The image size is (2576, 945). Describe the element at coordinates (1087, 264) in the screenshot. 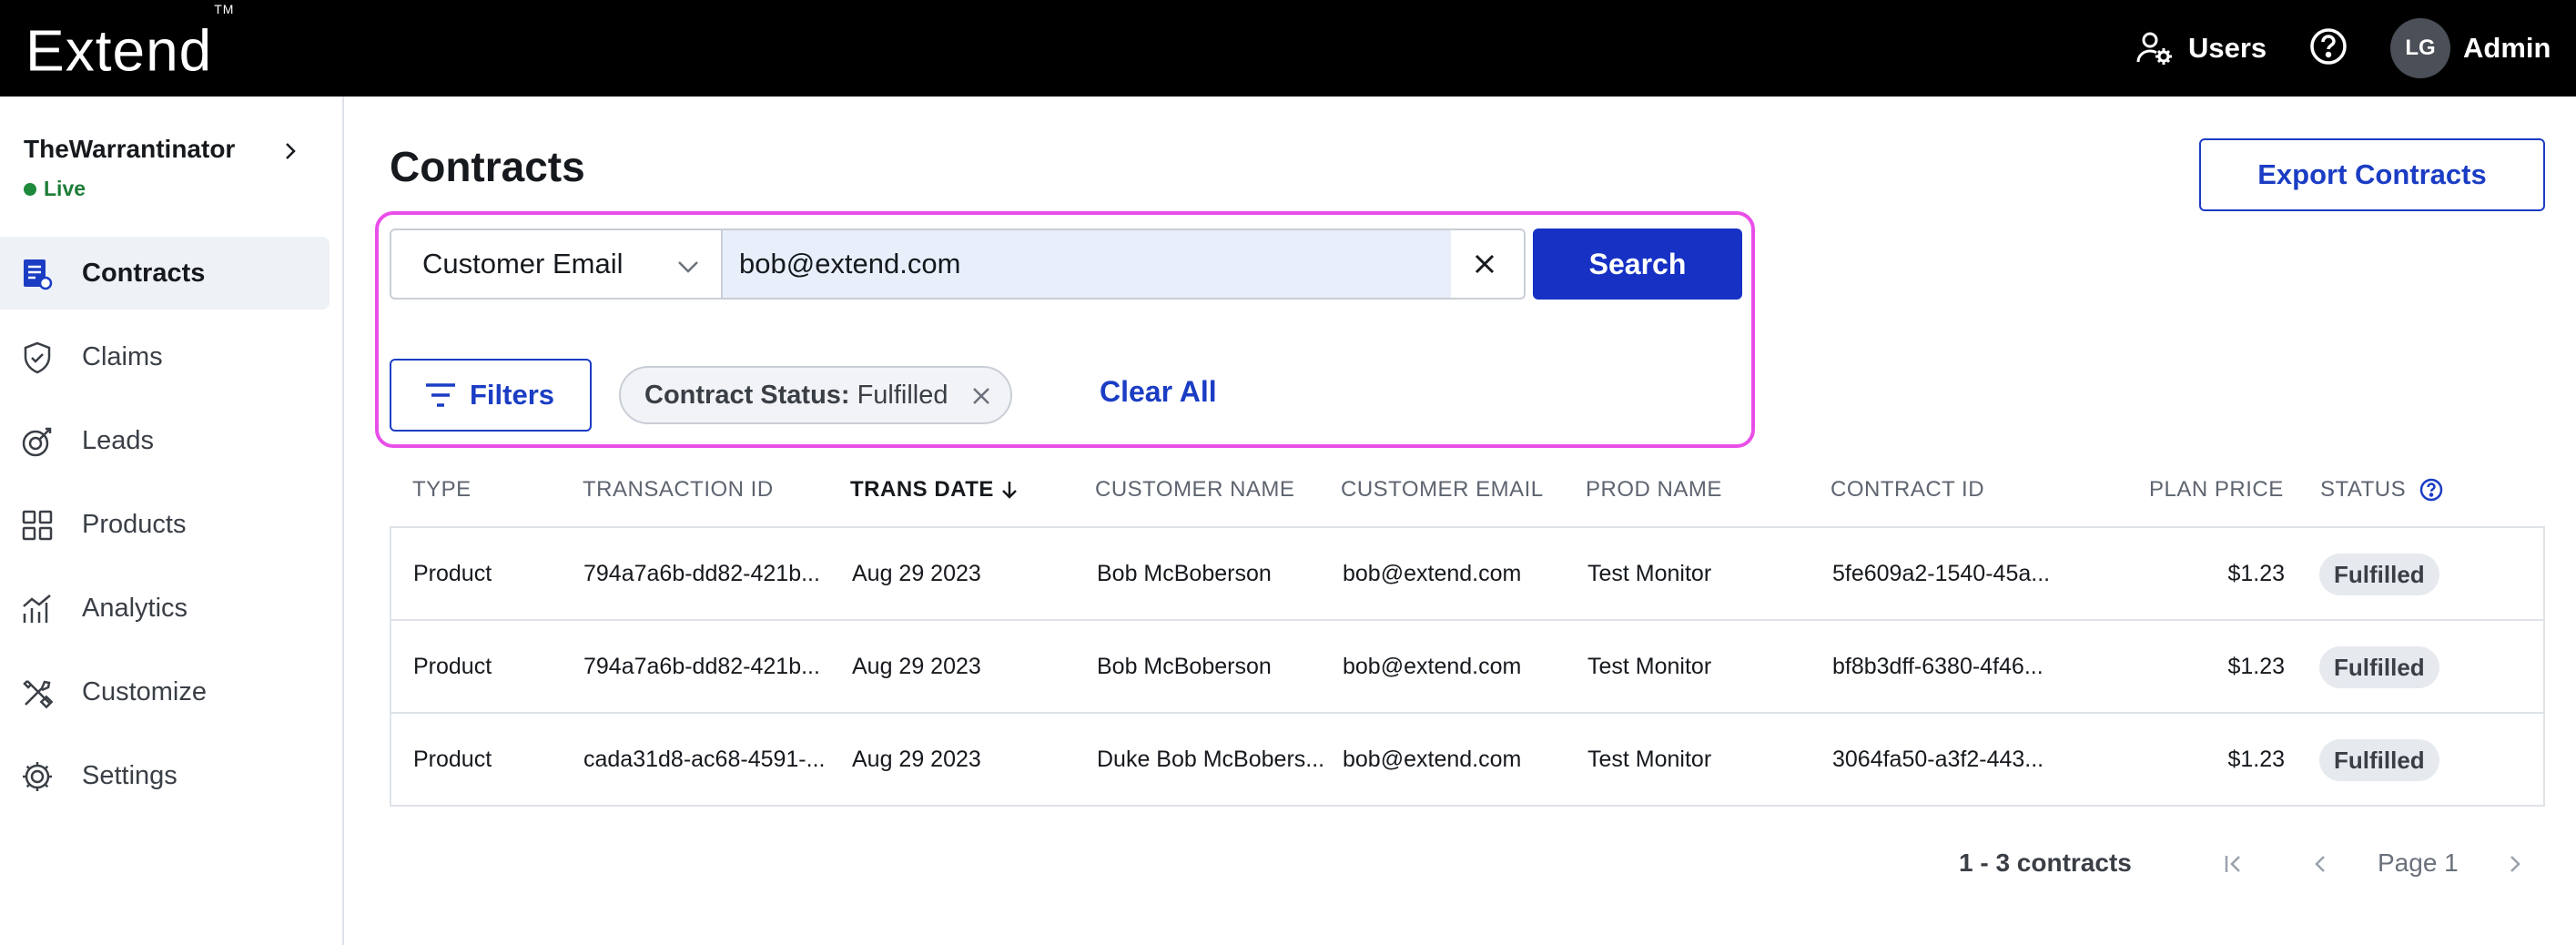

I see `search-input` at that location.